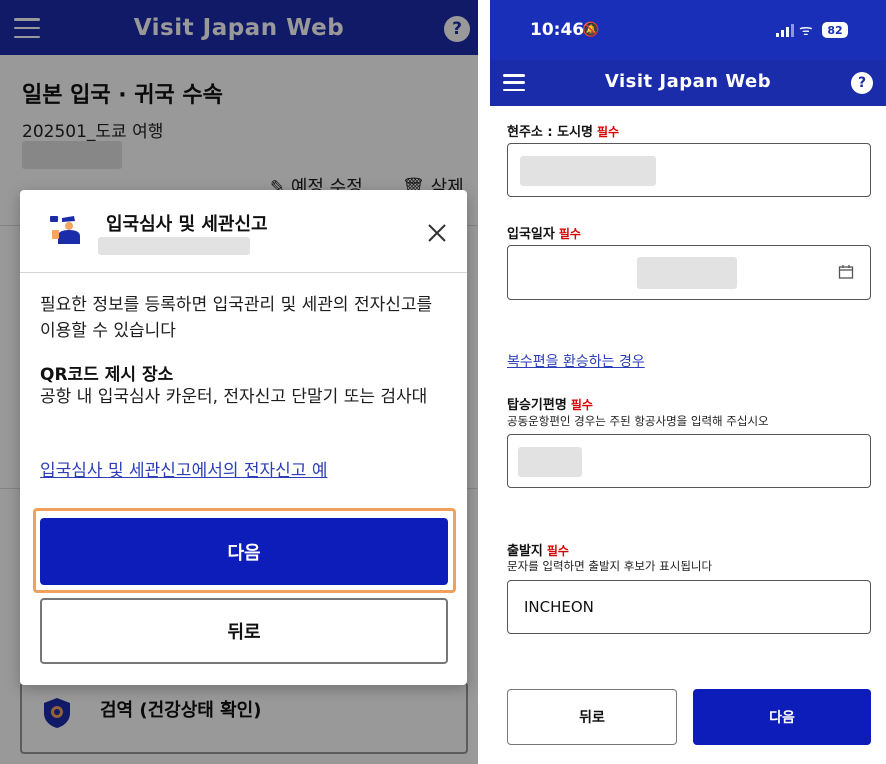 This screenshot has width=886, height=764. I want to click on calendar-icon, so click(846, 272).